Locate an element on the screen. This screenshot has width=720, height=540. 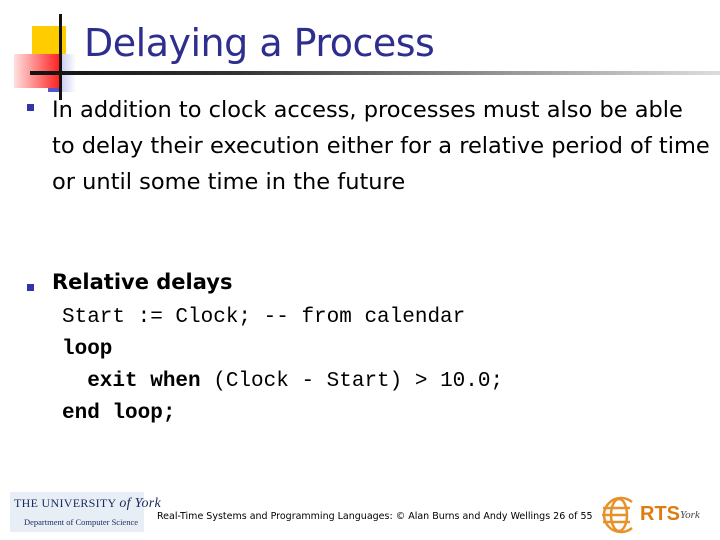
university-name-italic: of York is located at coordinates (140, 503).